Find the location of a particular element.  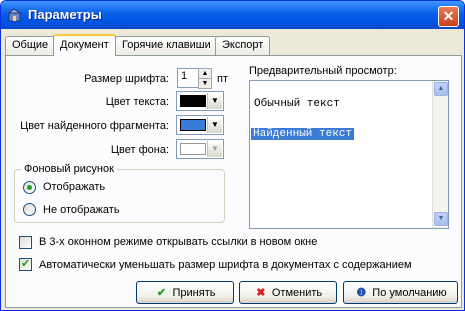

radio-hide-background is located at coordinates (29, 209).